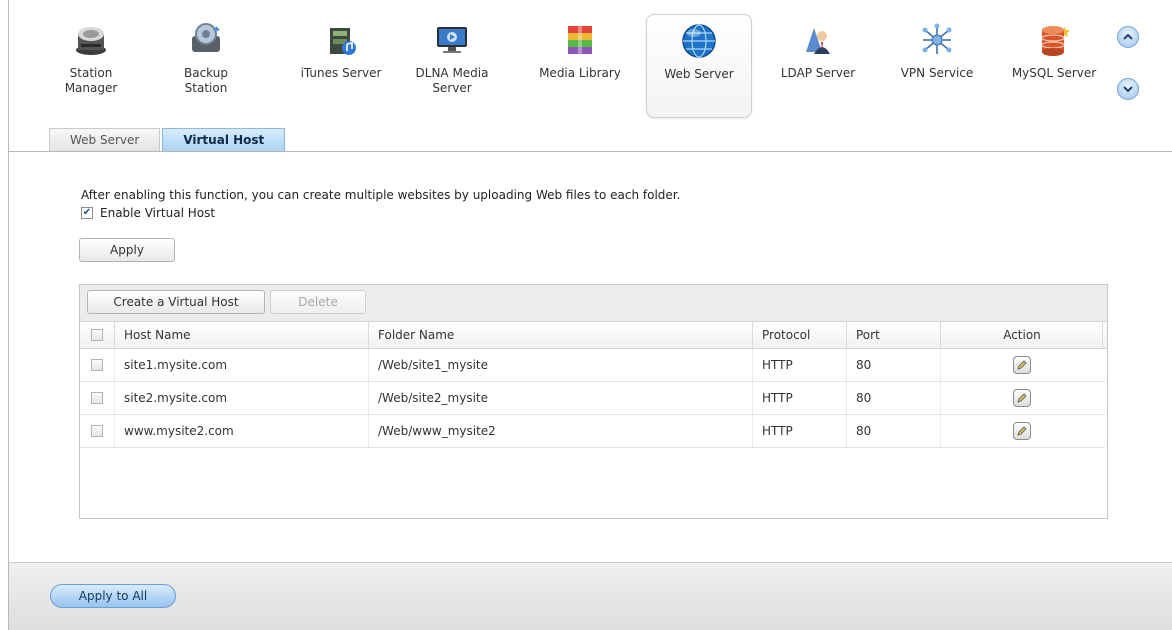 The height and width of the screenshot is (630, 1172). What do you see at coordinates (937, 40) in the screenshot?
I see `vpn-service-icon` at bounding box center [937, 40].